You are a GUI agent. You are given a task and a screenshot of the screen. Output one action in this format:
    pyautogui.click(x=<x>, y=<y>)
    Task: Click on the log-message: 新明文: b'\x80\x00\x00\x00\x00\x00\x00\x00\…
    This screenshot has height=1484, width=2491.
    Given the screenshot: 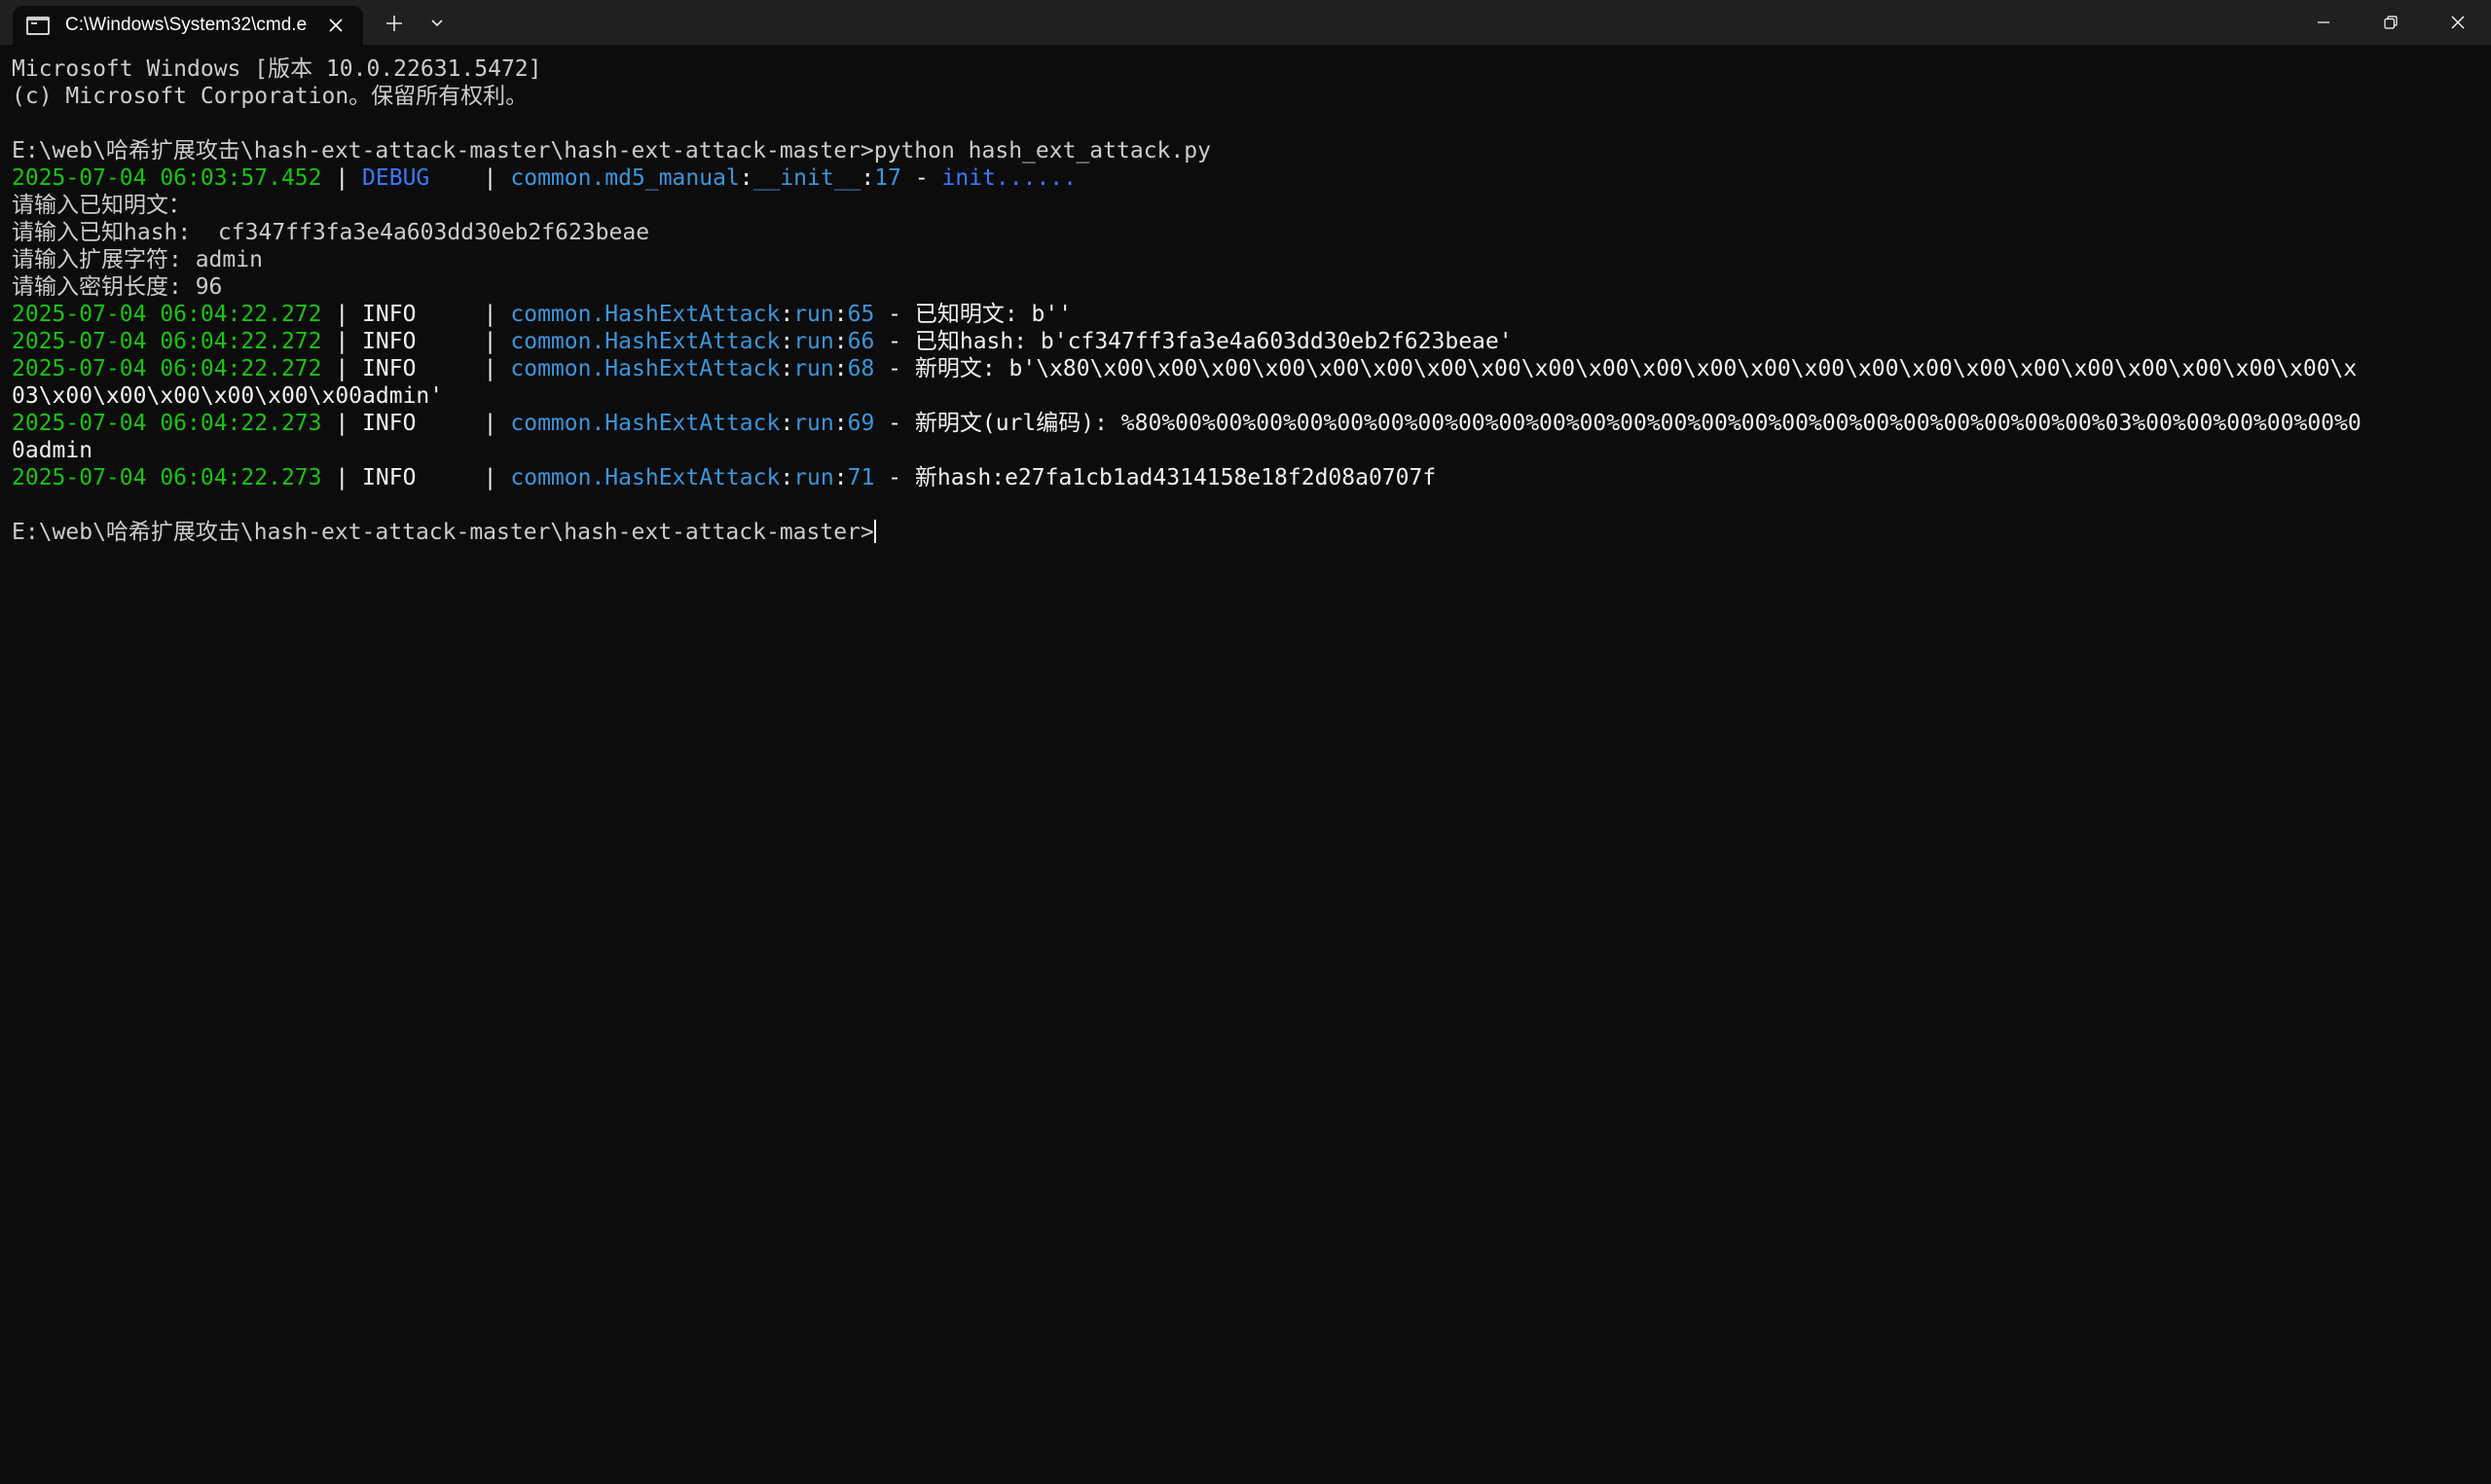 What is the action you would take?
    pyautogui.click(x=1636, y=369)
    